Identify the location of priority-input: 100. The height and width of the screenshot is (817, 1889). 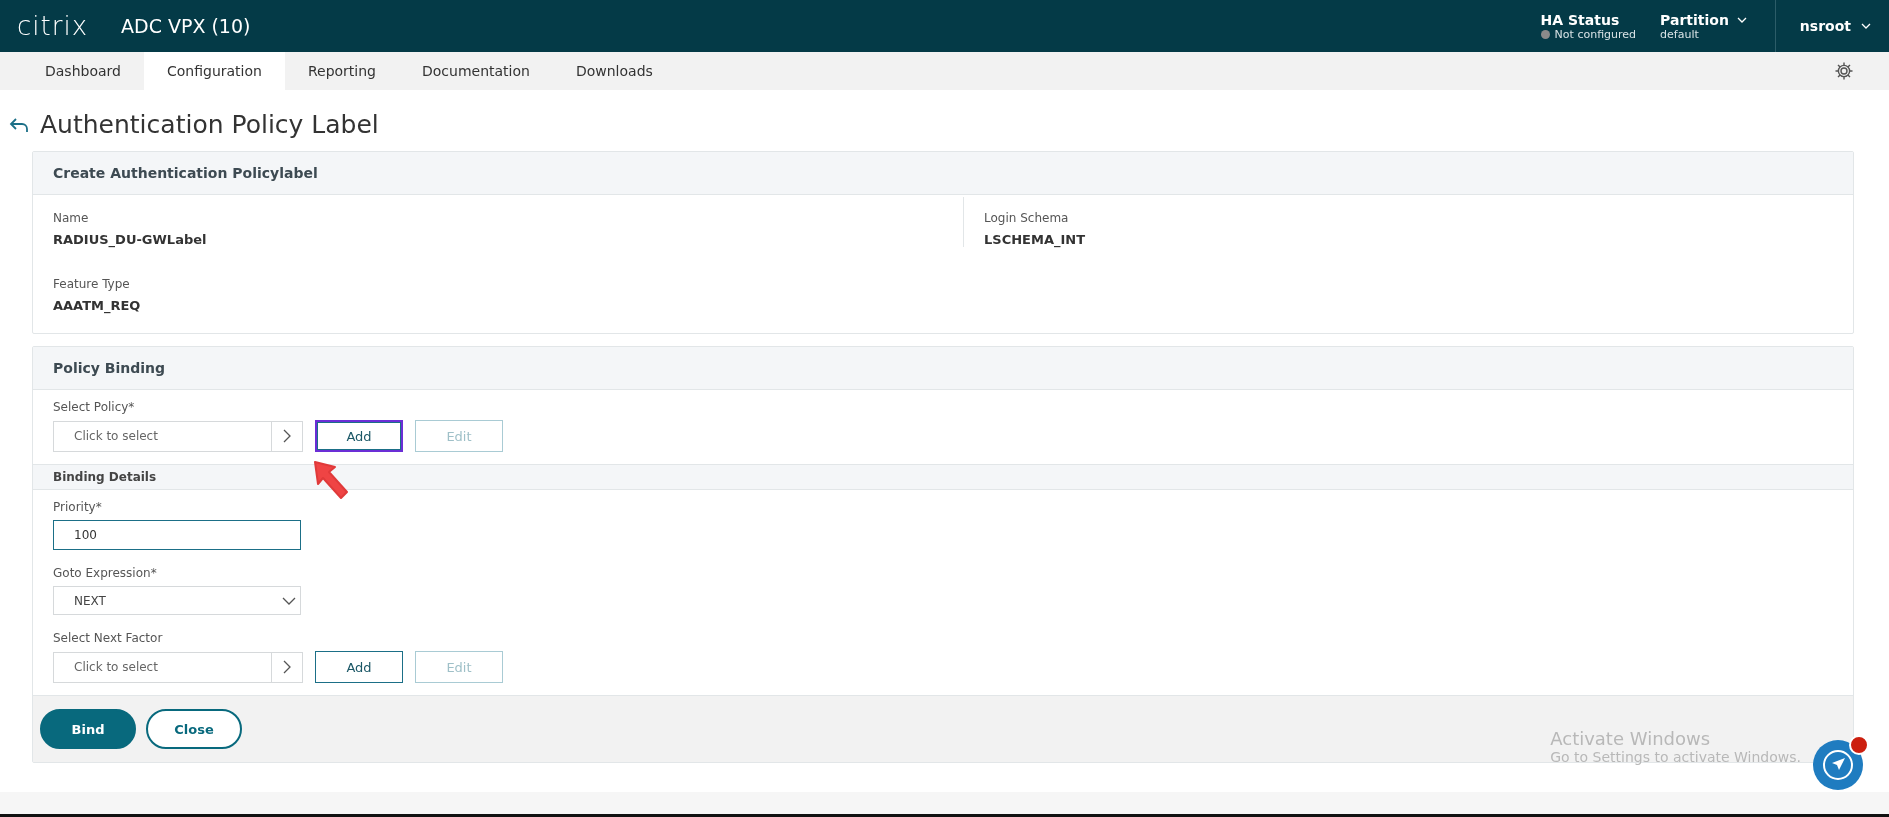
(177, 535).